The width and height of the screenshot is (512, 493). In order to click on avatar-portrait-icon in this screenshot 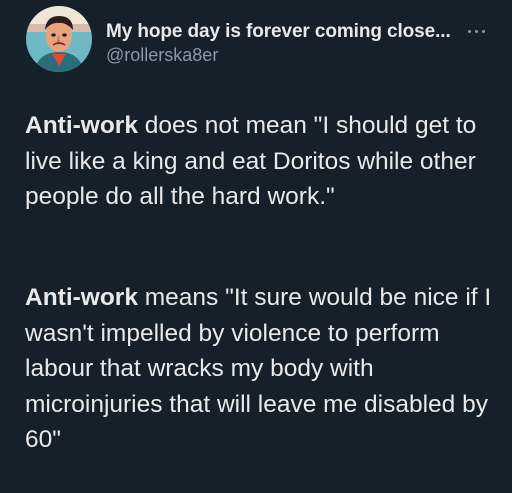, I will do `click(59, 39)`.